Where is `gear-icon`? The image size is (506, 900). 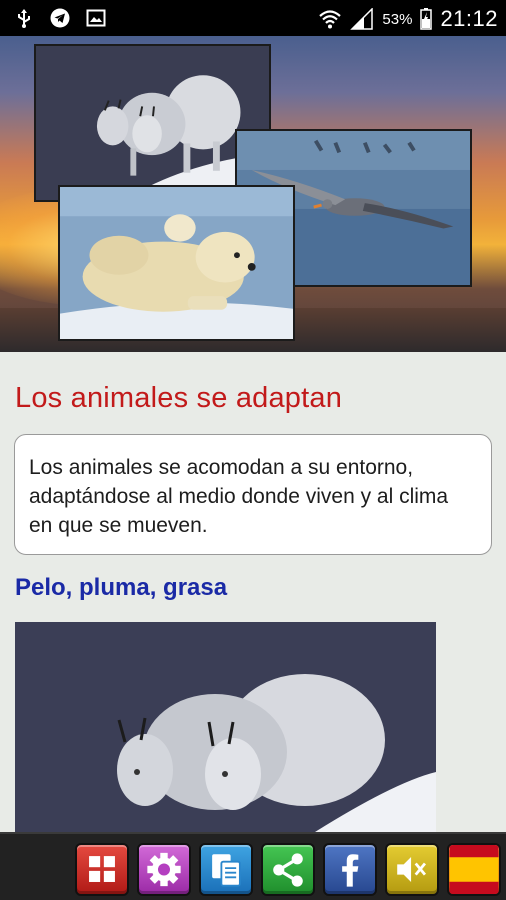
gear-icon is located at coordinates (164, 869).